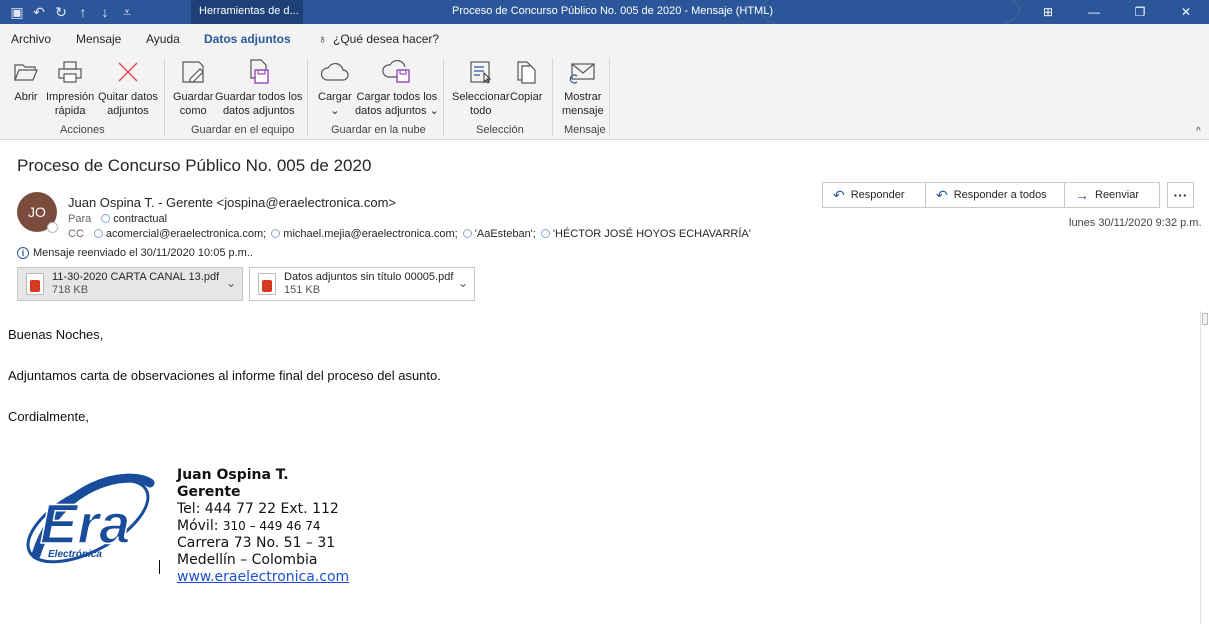 Image resolution: width=1209 pixels, height=624 pixels. Describe the element at coordinates (233, 475) in the screenshot. I see `signature-name: Juan Ospina T.` at that location.